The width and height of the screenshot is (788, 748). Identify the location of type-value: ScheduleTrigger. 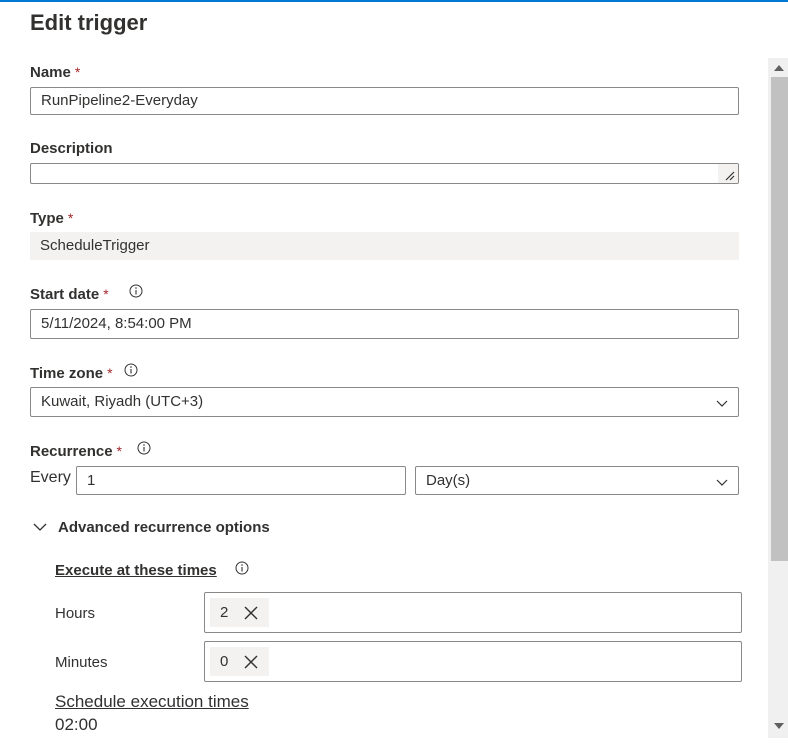
(384, 246).